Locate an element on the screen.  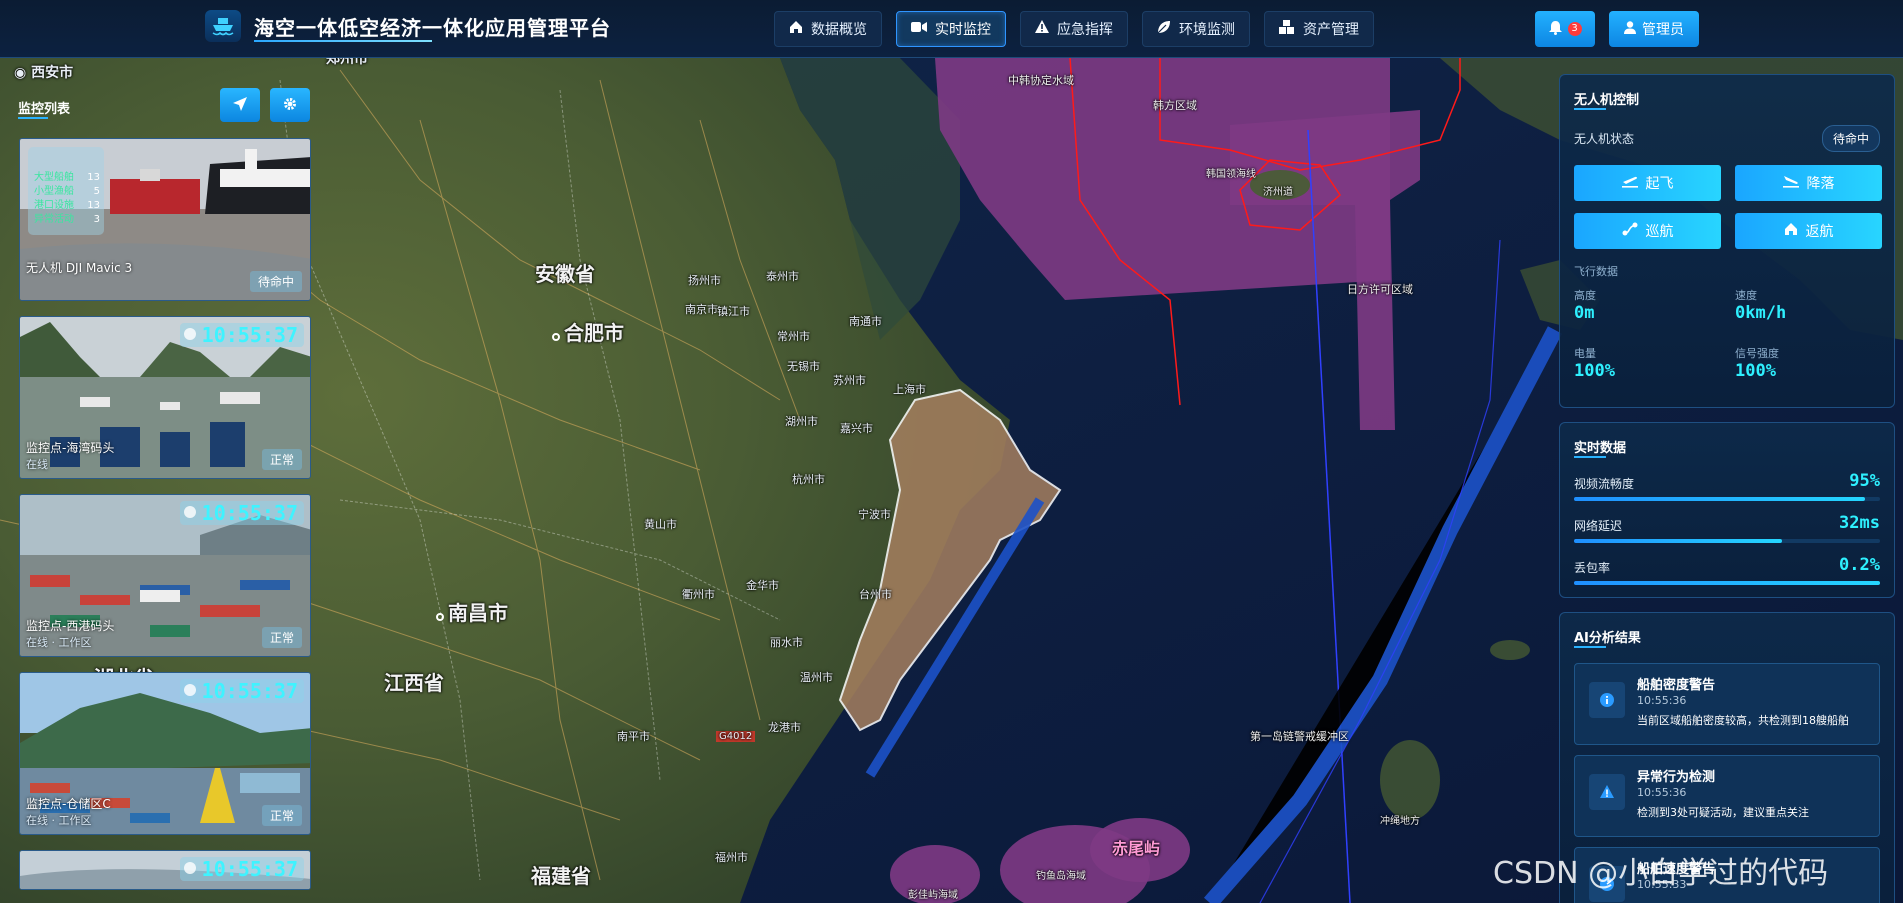
csdn-watermark: CSDN @小白学过的代码 is located at coordinates (1661, 873).